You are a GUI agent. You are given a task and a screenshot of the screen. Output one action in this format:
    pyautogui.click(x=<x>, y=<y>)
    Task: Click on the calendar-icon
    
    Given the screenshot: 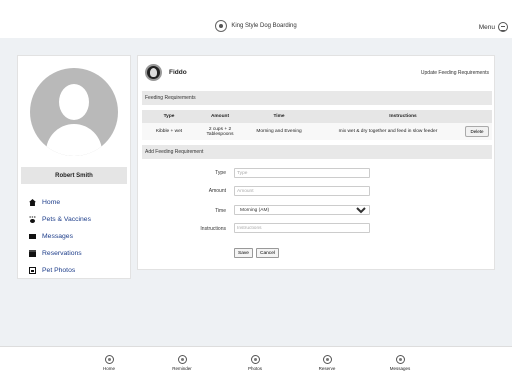 What is the action you would take?
    pyautogui.click(x=32, y=253)
    